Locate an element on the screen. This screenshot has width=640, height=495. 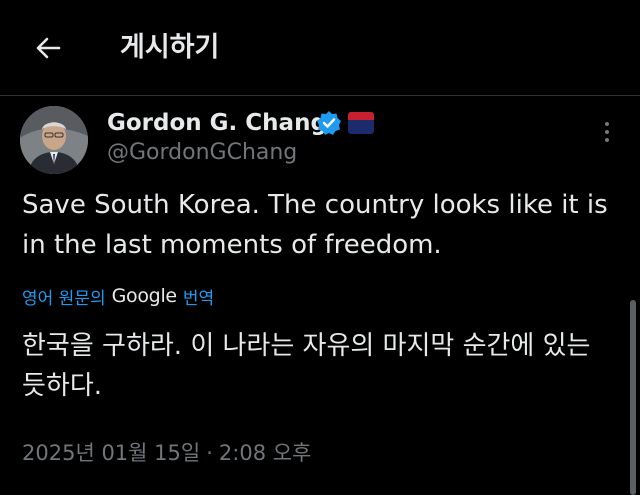
affiliate-flag-icon is located at coordinates (361, 123).